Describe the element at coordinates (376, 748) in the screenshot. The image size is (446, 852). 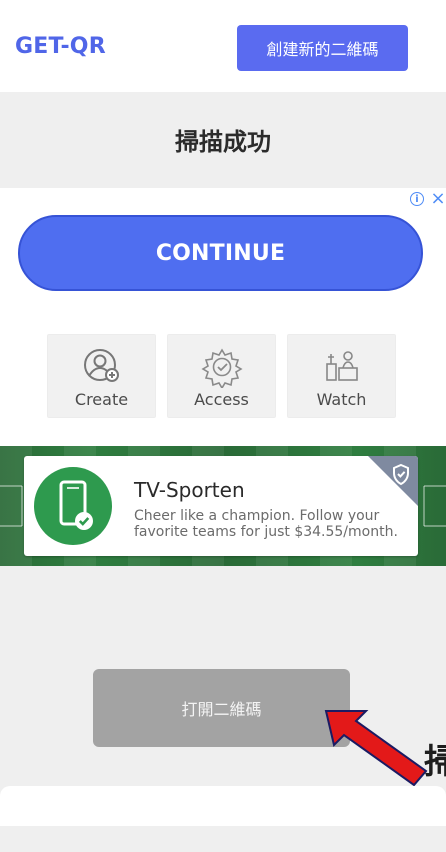
I see `red-arrow-icon` at that location.